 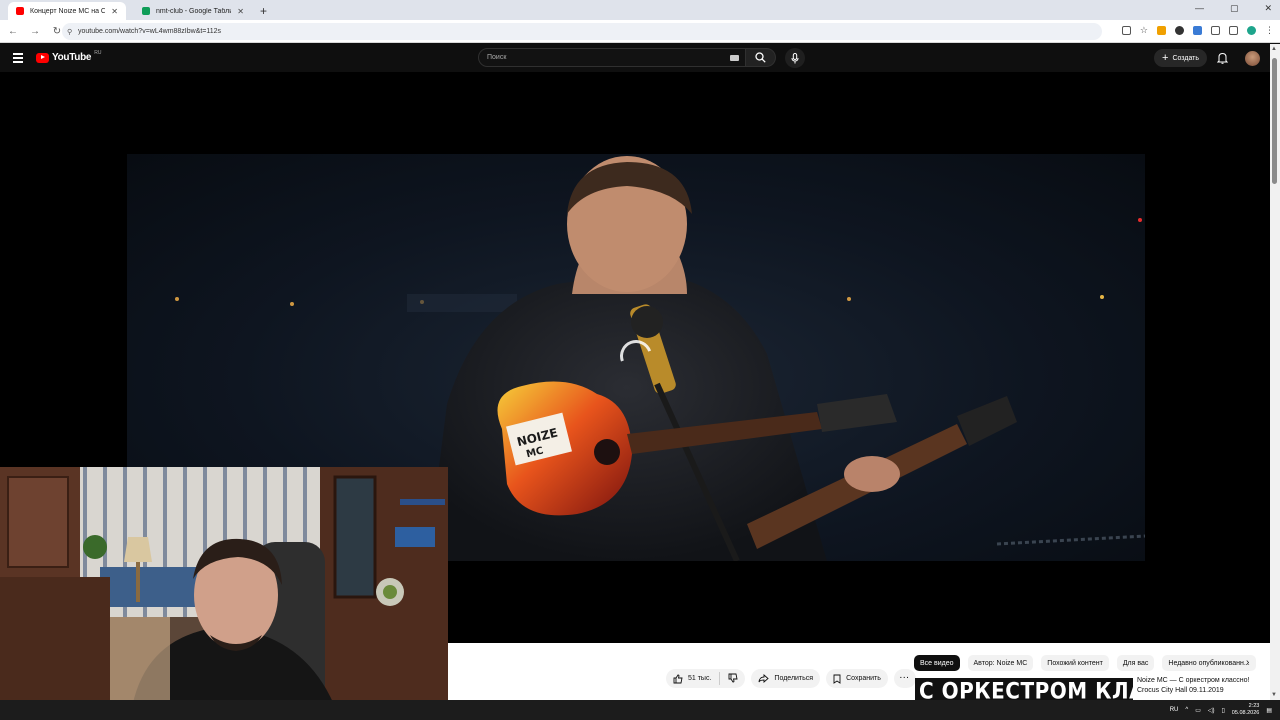 I want to click on divider, so click(x=720, y=678).